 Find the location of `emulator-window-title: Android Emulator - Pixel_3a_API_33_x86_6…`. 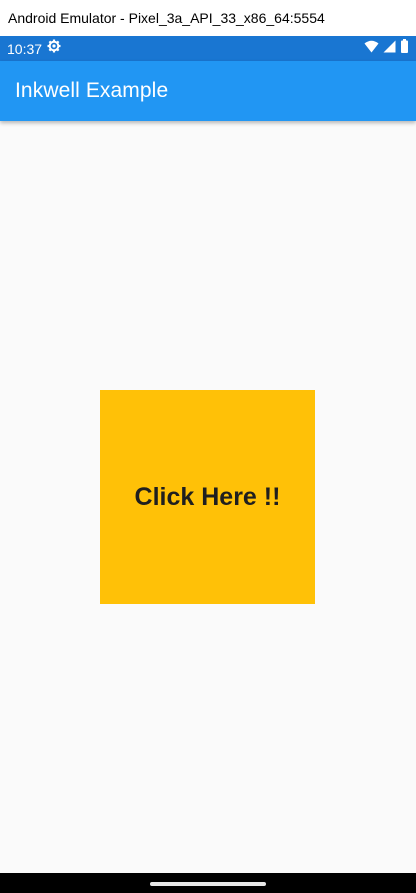

emulator-window-title: Android Emulator - Pixel_3a_API_33_x86_6… is located at coordinates (208, 18).